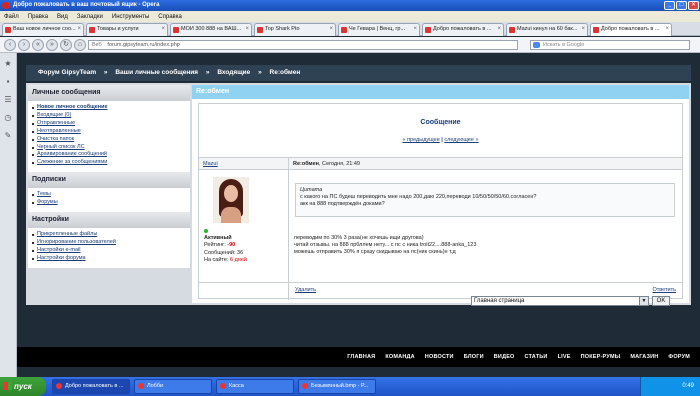 The height and width of the screenshot is (396, 700). Describe the element at coordinates (52, 45) in the screenshot. I see `fast-forward-button: »` at that location.